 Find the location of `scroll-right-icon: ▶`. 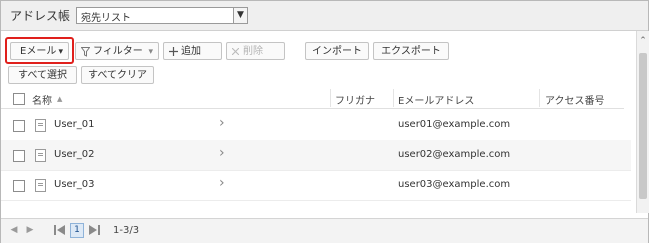

scroll-right-icon: ▶ is located at coordinates (30, 230).